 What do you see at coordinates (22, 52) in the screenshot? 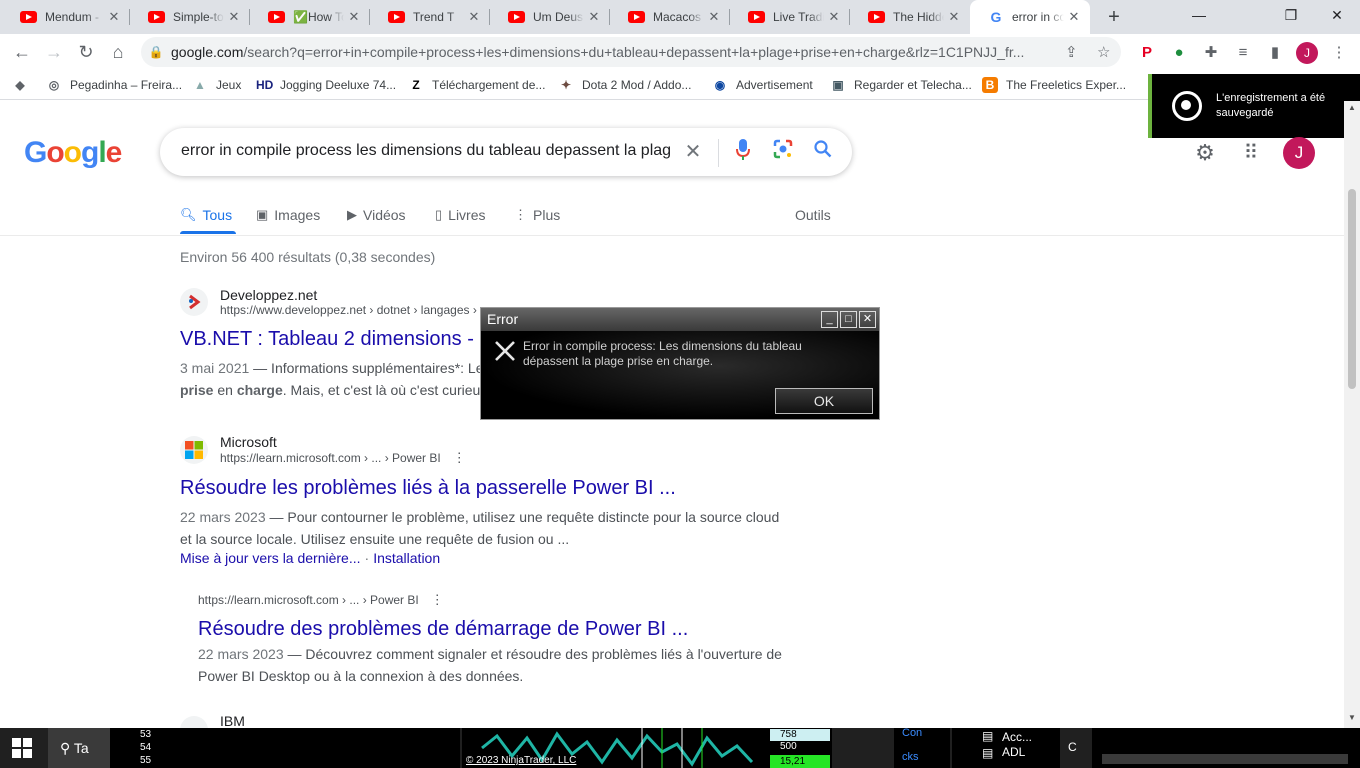
I see `back-icon: ←` at bounding box center [22, 52].